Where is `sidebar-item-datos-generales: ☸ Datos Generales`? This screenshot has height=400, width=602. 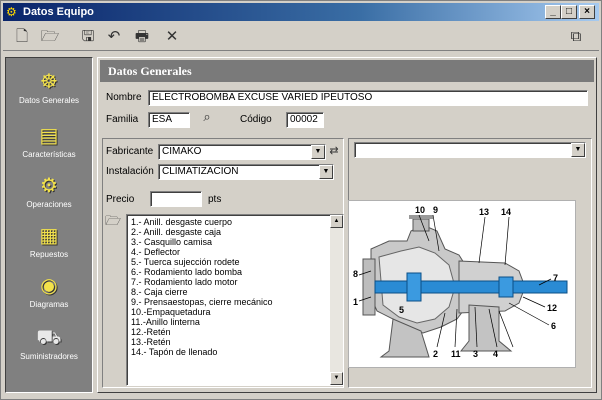 sidebar-item-datos-generales: ☸ Datos Generales is located at coordinates (49, 91).